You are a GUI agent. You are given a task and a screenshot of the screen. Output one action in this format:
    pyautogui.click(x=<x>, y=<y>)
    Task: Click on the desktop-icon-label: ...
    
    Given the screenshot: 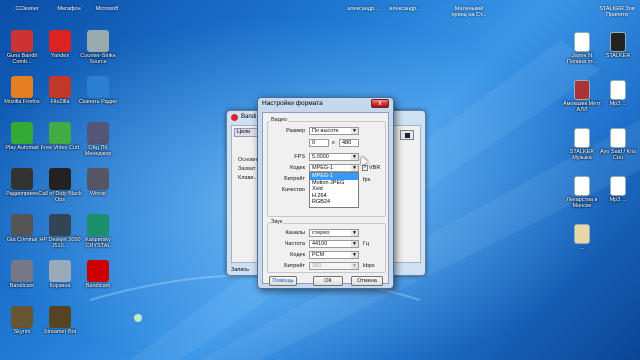 What is the action you would take?
    pyautogui.click(x=582, y=248)
    